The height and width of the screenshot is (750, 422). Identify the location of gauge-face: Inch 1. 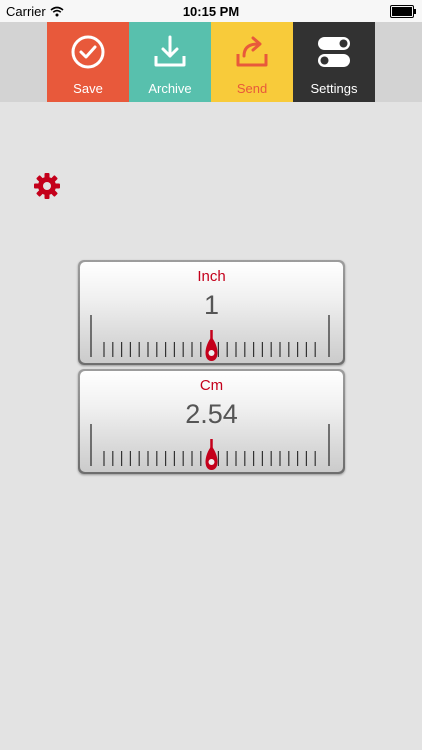
(211, 312).